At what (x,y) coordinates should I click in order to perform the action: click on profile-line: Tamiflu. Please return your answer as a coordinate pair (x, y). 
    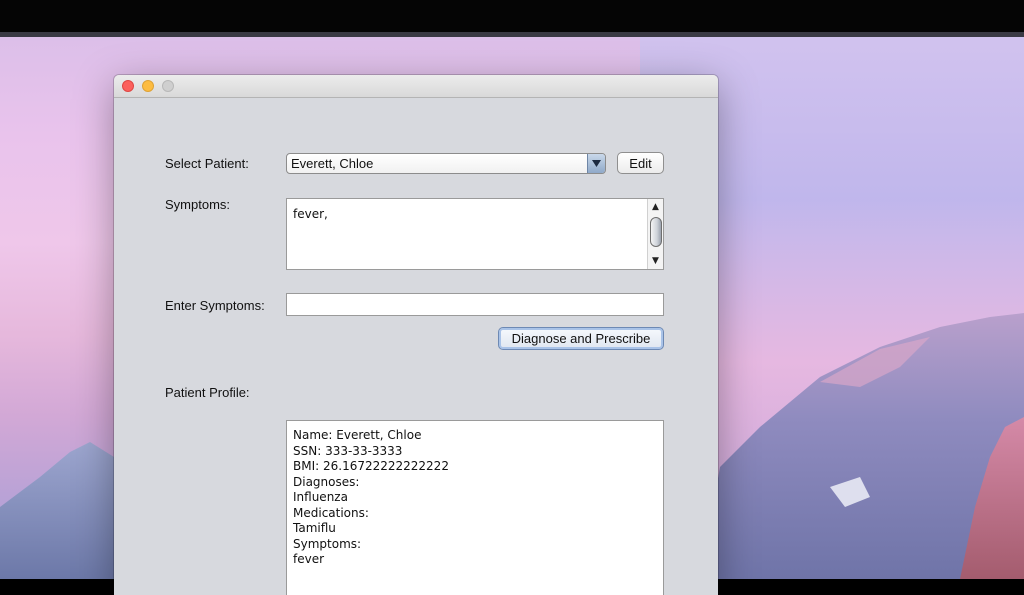
    Looking at the image, I should click on (314, 528).